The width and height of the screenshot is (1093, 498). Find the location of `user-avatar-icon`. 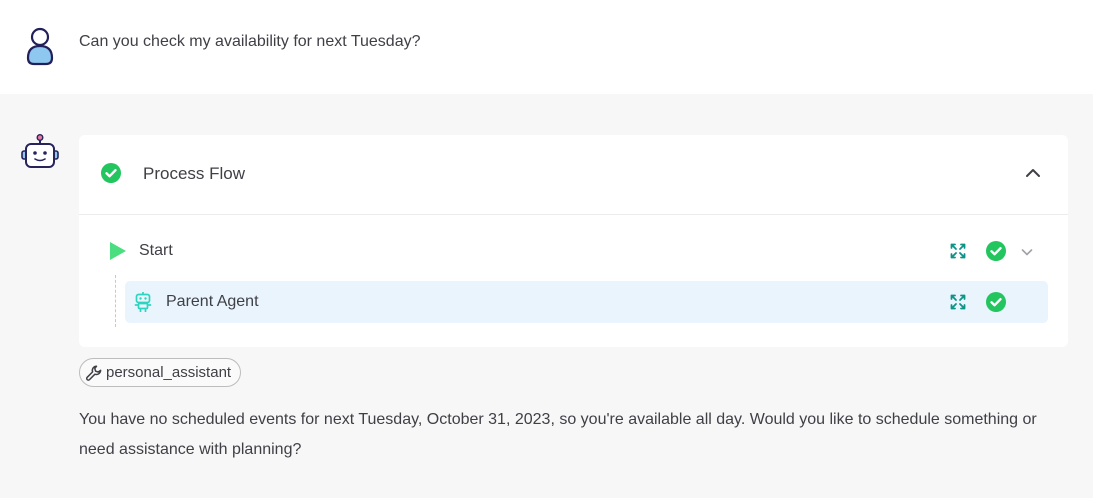

user-avatar-icon is located at coordinates (40, 46).